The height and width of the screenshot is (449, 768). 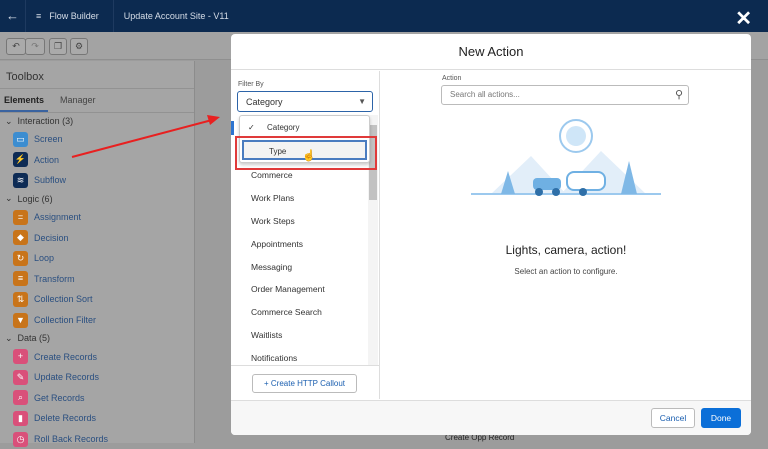 I want to click on item-label: Delete Records, so click(x=65, y=418).